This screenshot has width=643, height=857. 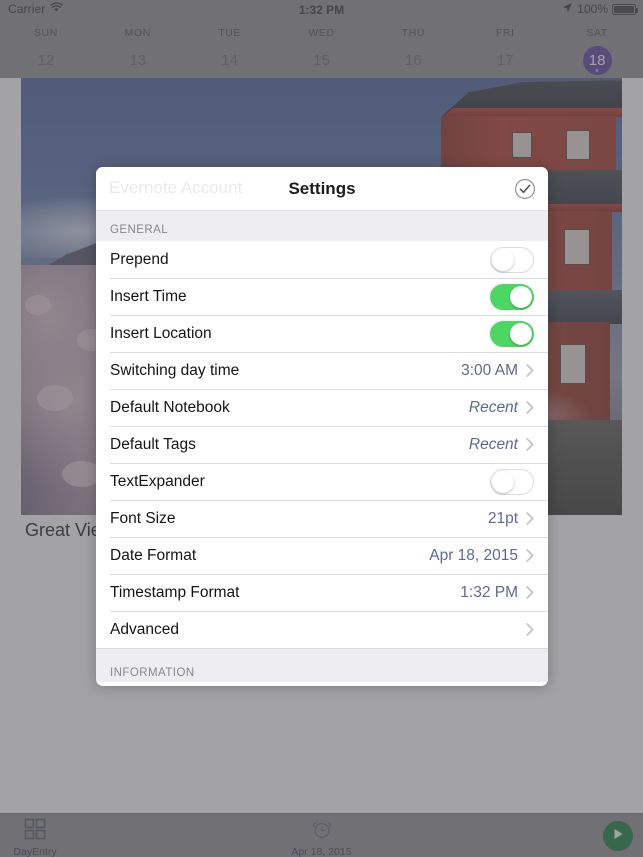 What do you see at coordinates (322, 518) in the screenshot?
I see `setting-row-font-size: Font Size 21pt` at bounding box center [322, 518].